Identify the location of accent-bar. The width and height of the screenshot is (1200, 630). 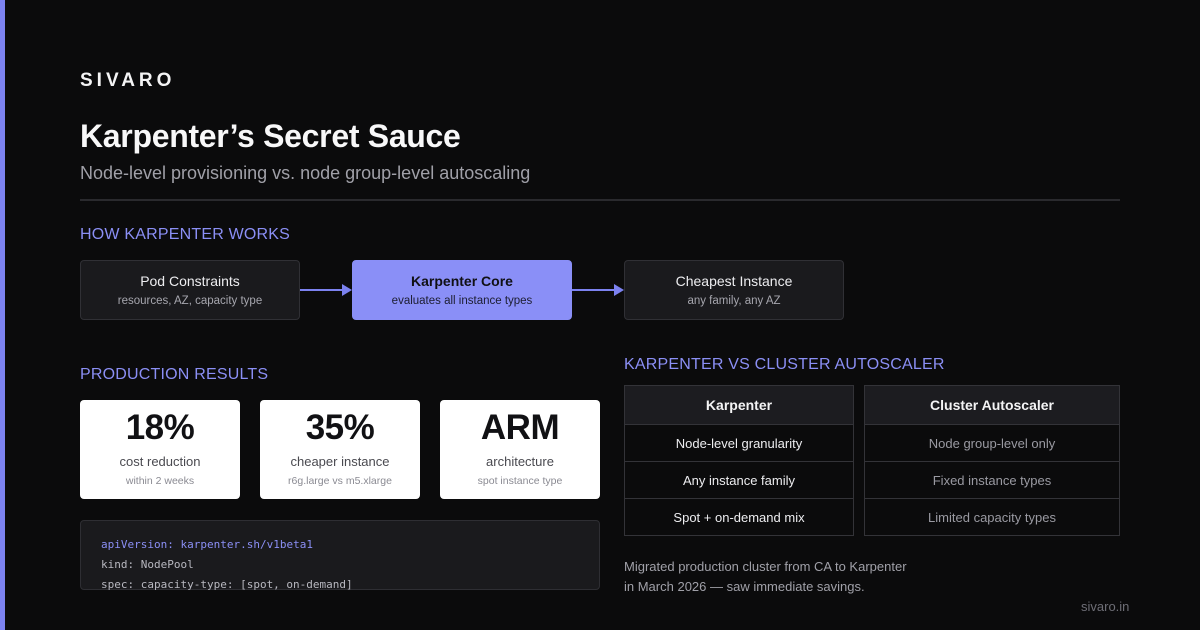
(2, 315).